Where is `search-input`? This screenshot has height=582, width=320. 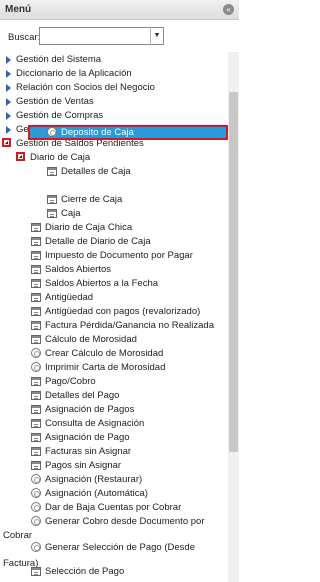 search-input is located at coordinates (95, 36).